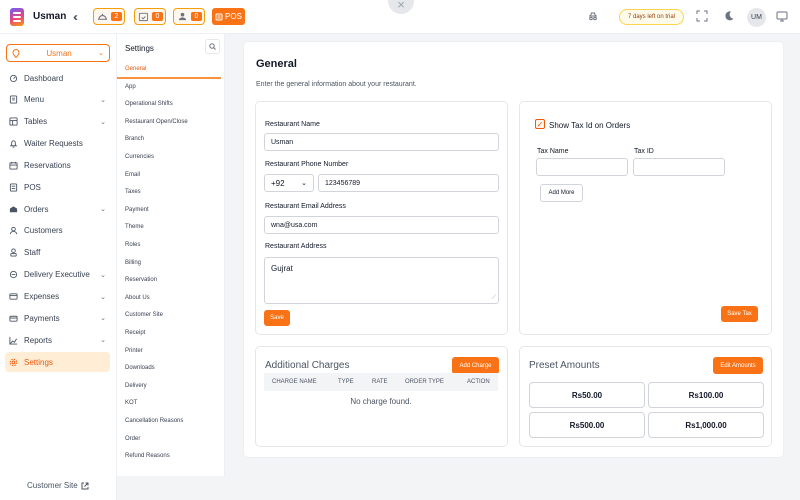 This screenshot has height=500, width=800. I want to click on customer-site-link: Customer Site, so click(58, 485).